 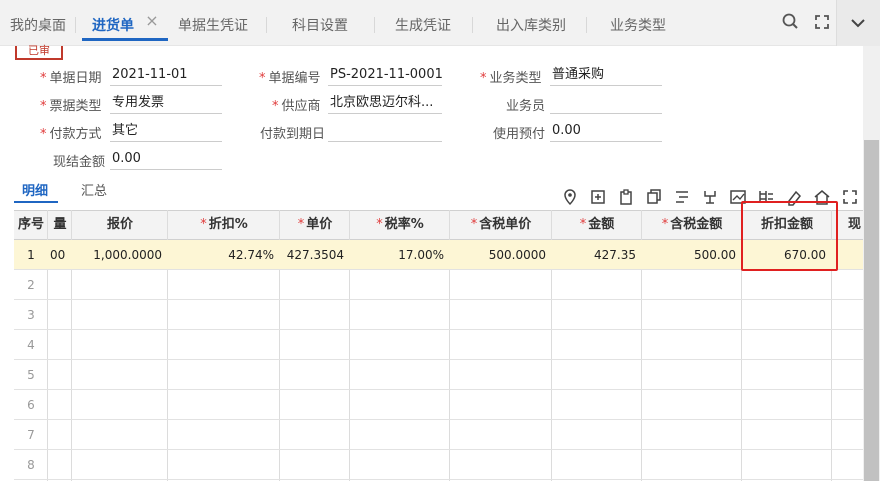 I want to click on bill-no-field: PS-2021-11-0001, so click(x=385, y=75).